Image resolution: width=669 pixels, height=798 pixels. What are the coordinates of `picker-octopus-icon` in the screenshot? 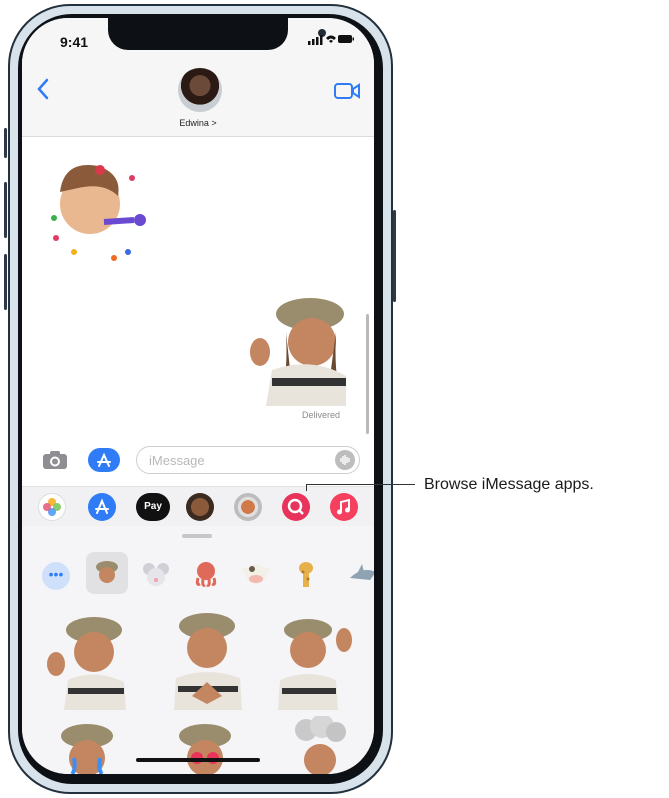 It's located at (206, 574).